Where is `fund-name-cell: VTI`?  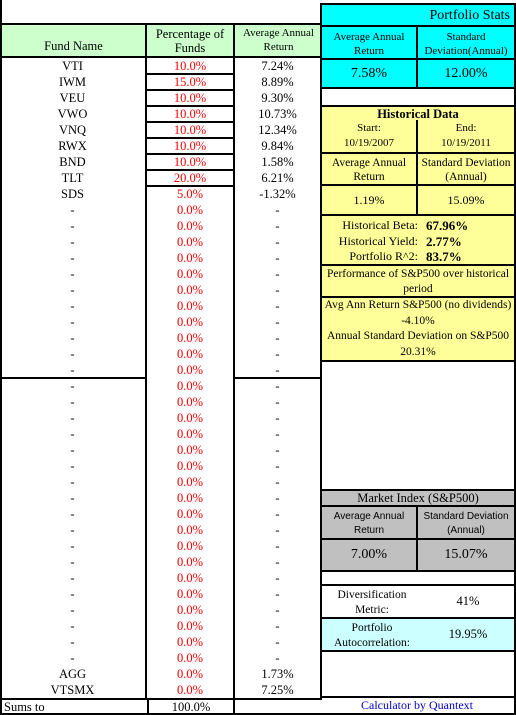
fund-name-cell: VTI is located at coordinates (72, 66).